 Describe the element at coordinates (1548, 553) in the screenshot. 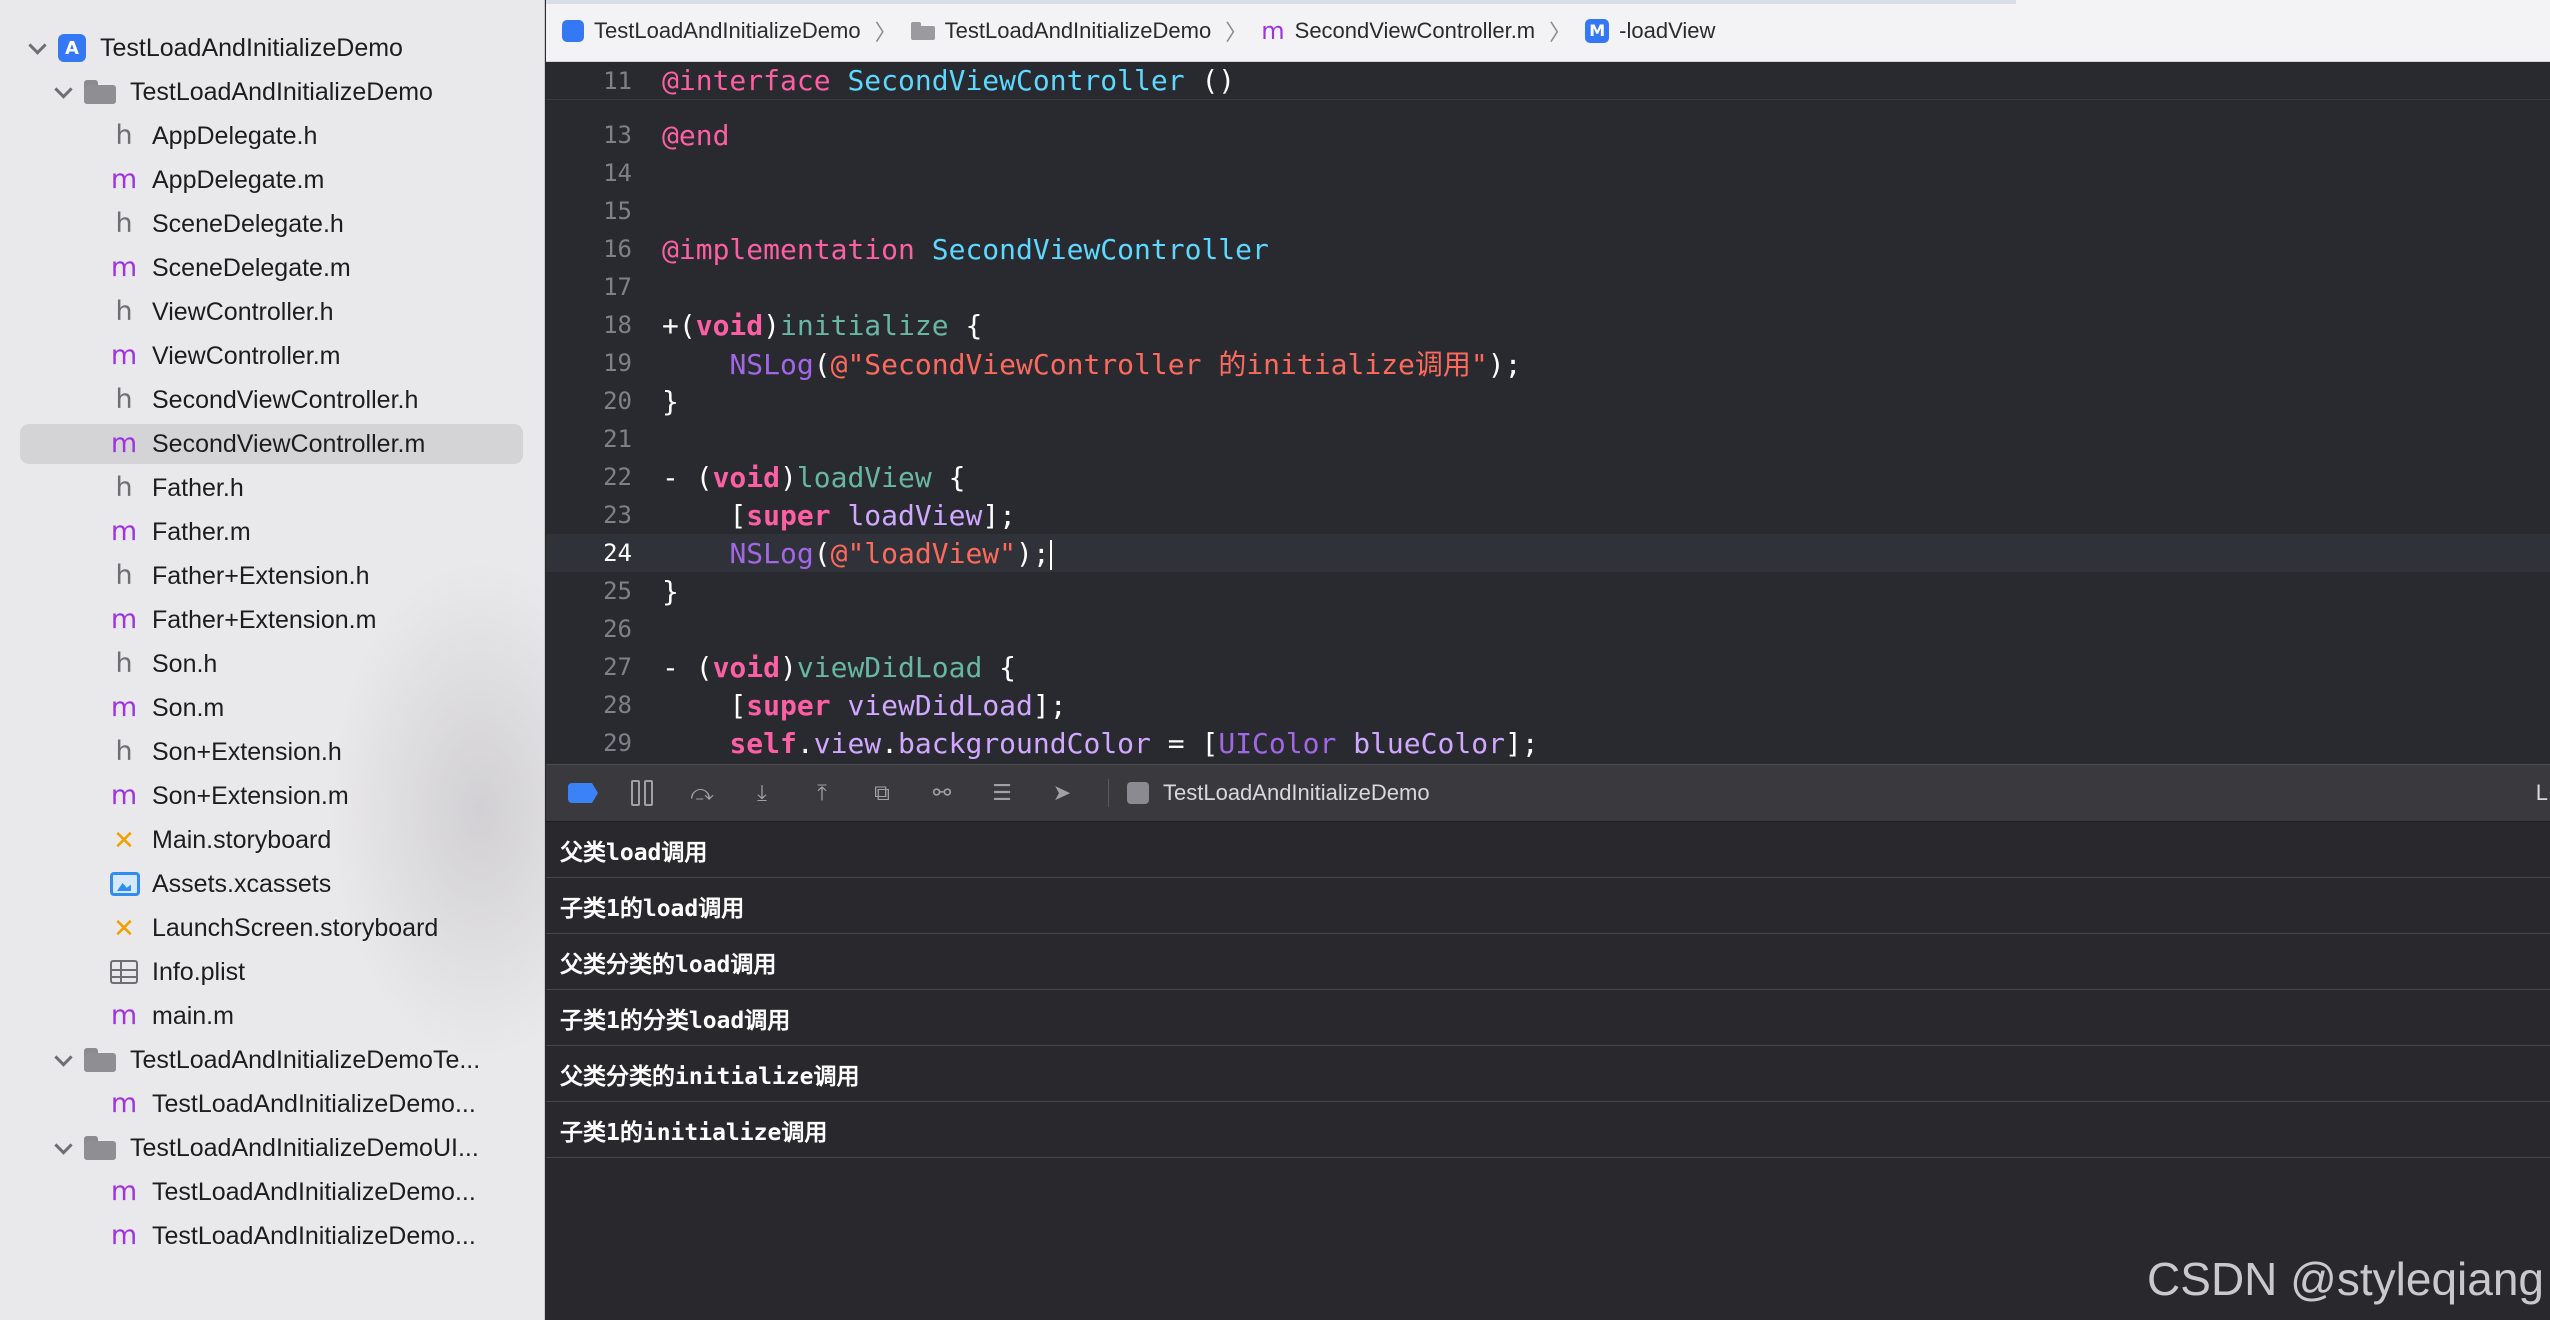

I see `current-code-line: 24 NSLog(@"loadView");` at that location.